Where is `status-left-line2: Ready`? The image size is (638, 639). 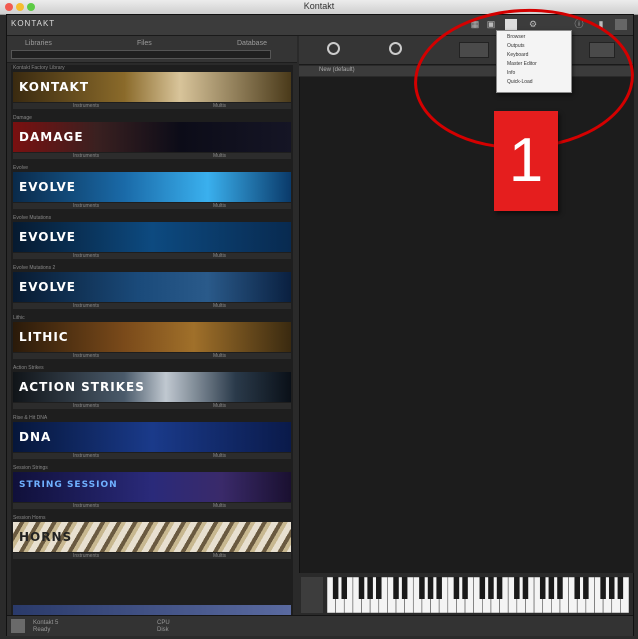 status-left-line2: Ready is located at coordinates (42, 630).